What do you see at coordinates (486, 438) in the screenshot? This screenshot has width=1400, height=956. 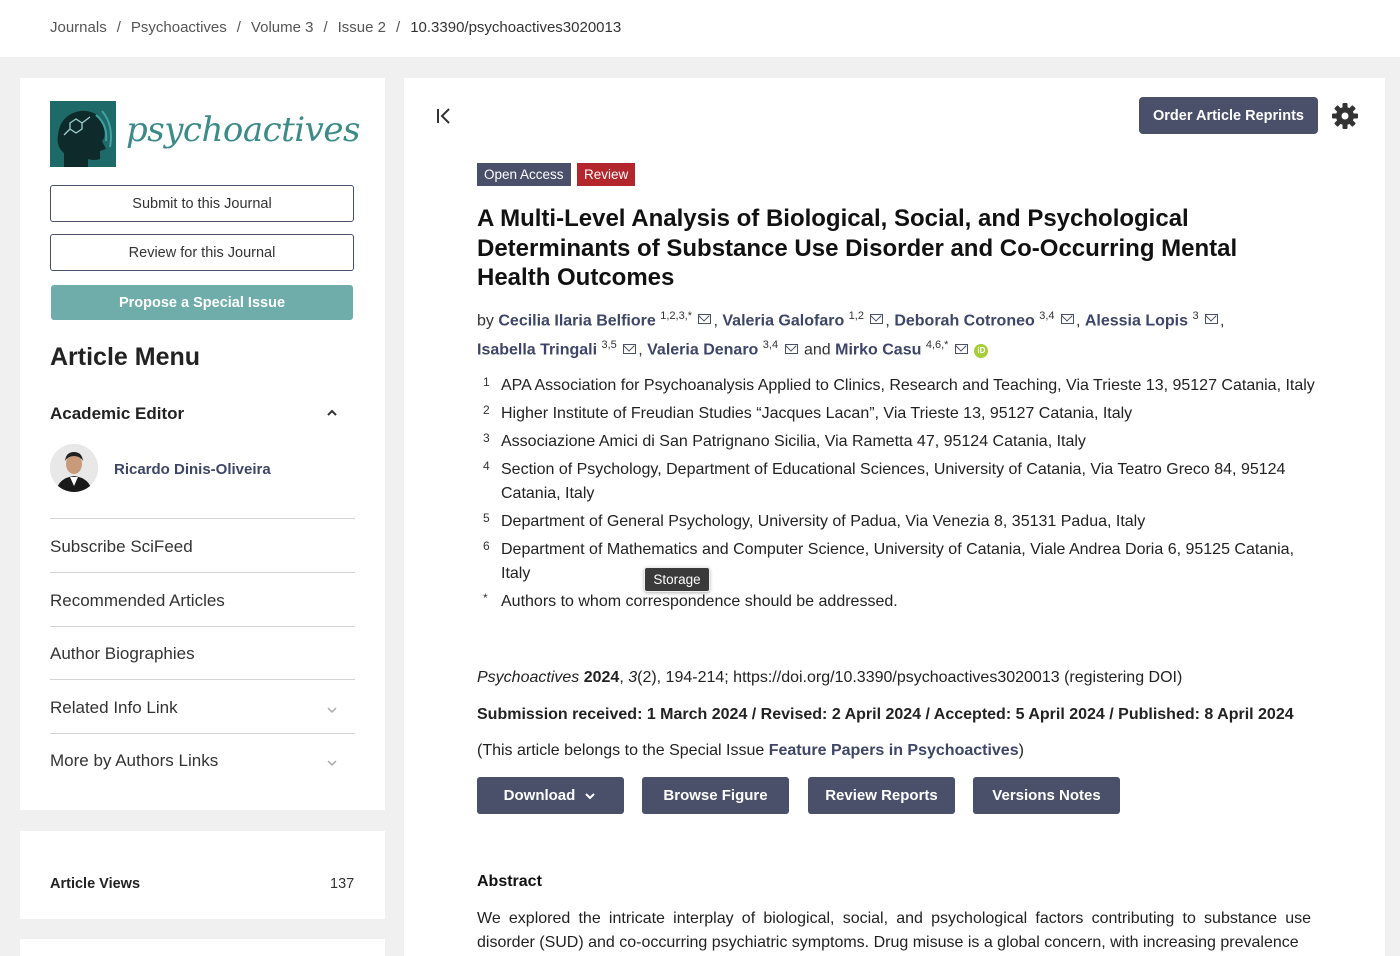 I see `affiliation-number: 3` at bounding box center [486, 438].